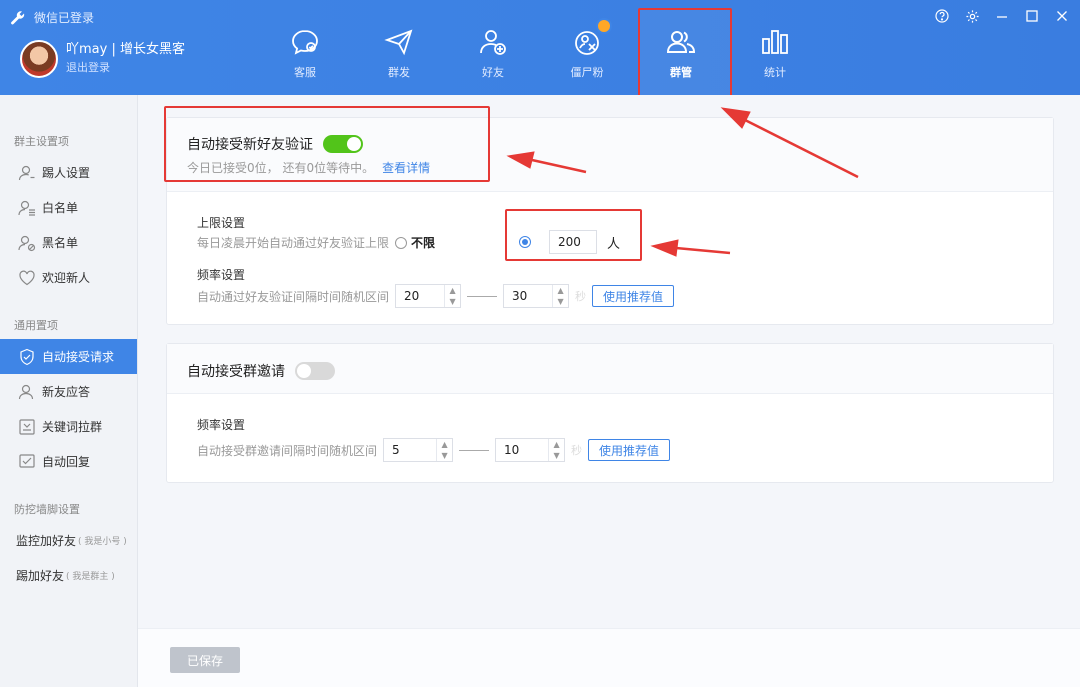 This screenshot has width=1080, height=687. Describe the element at coordinates (1062, 16) in the screenshot. I see `close-icon` at that location.